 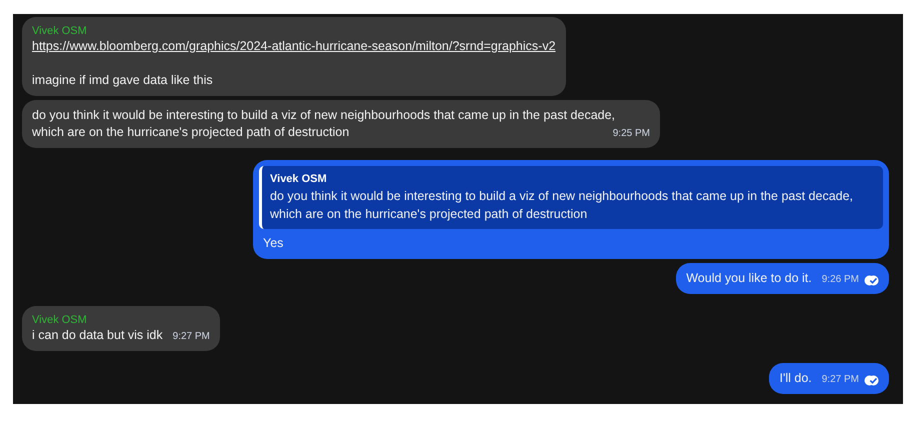 I want to click on quoted-text: do you think it would be interesting to build a viz of new neighbourhoods that came up in the past decade, which are on the hurricane's projected path of destruction, so click(x=562, y=205).